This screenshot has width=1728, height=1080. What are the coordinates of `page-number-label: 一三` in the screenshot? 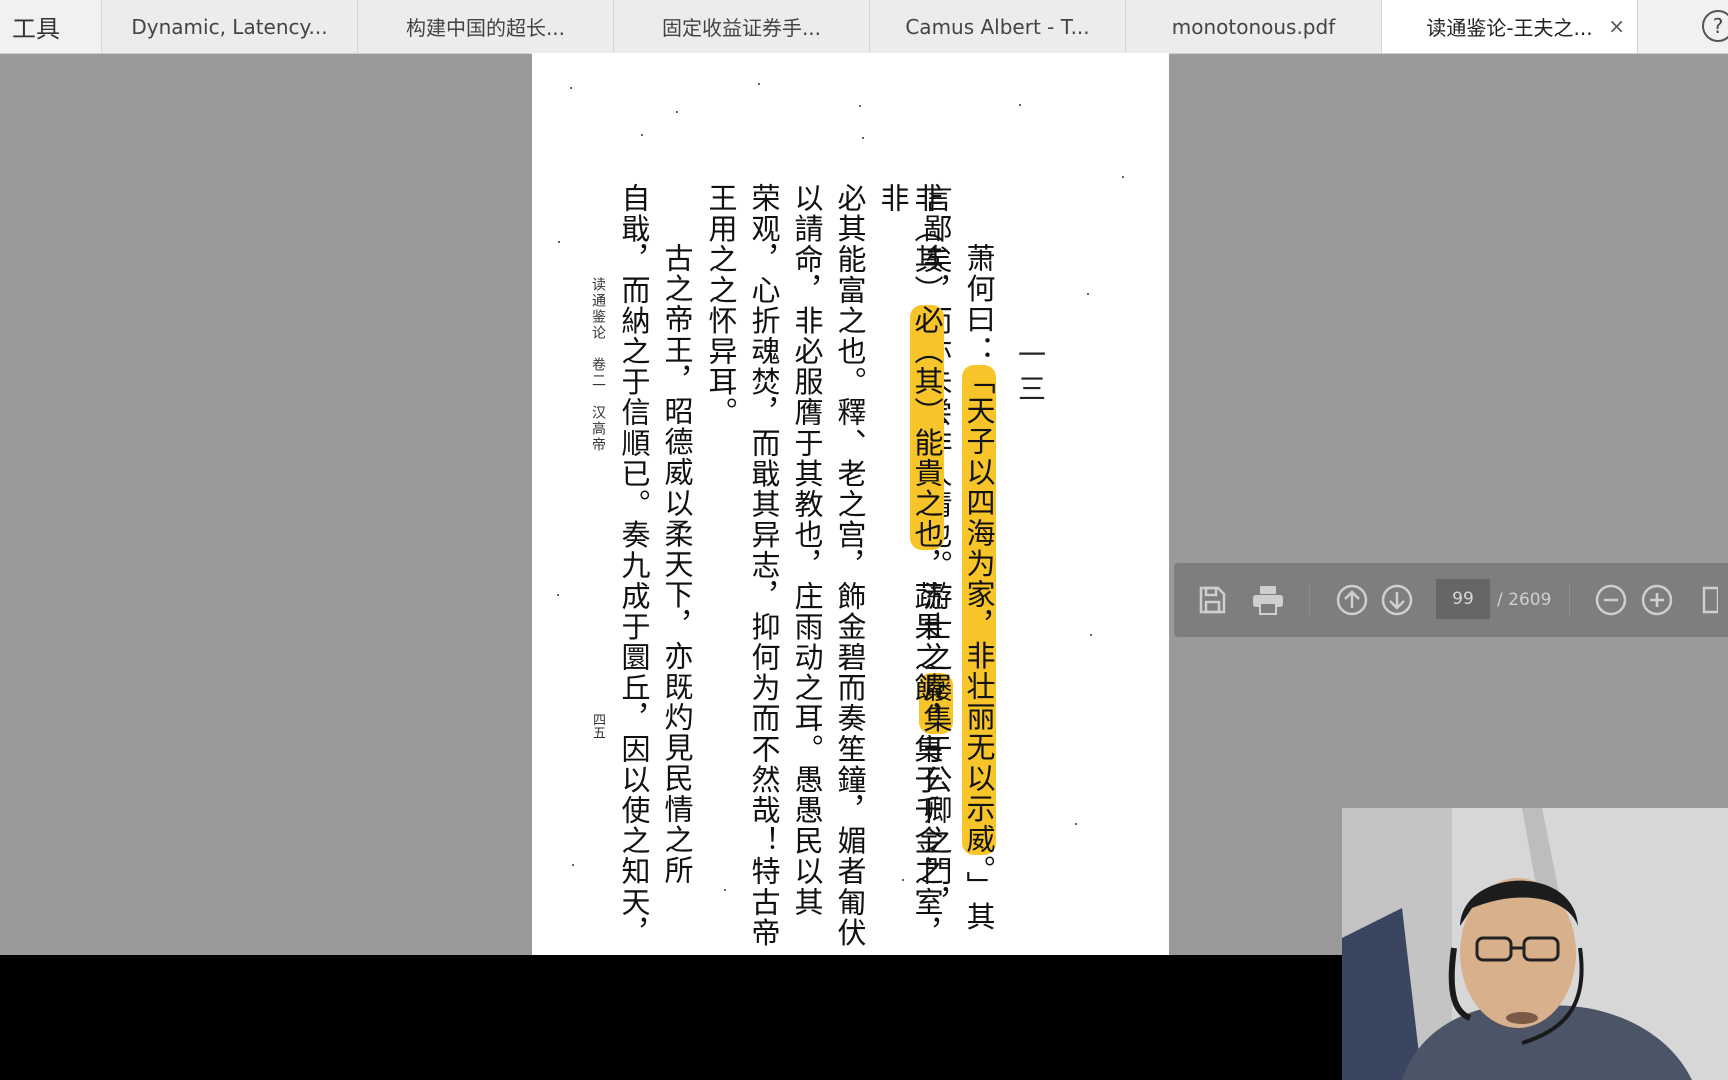 It's located at (1030, 374).